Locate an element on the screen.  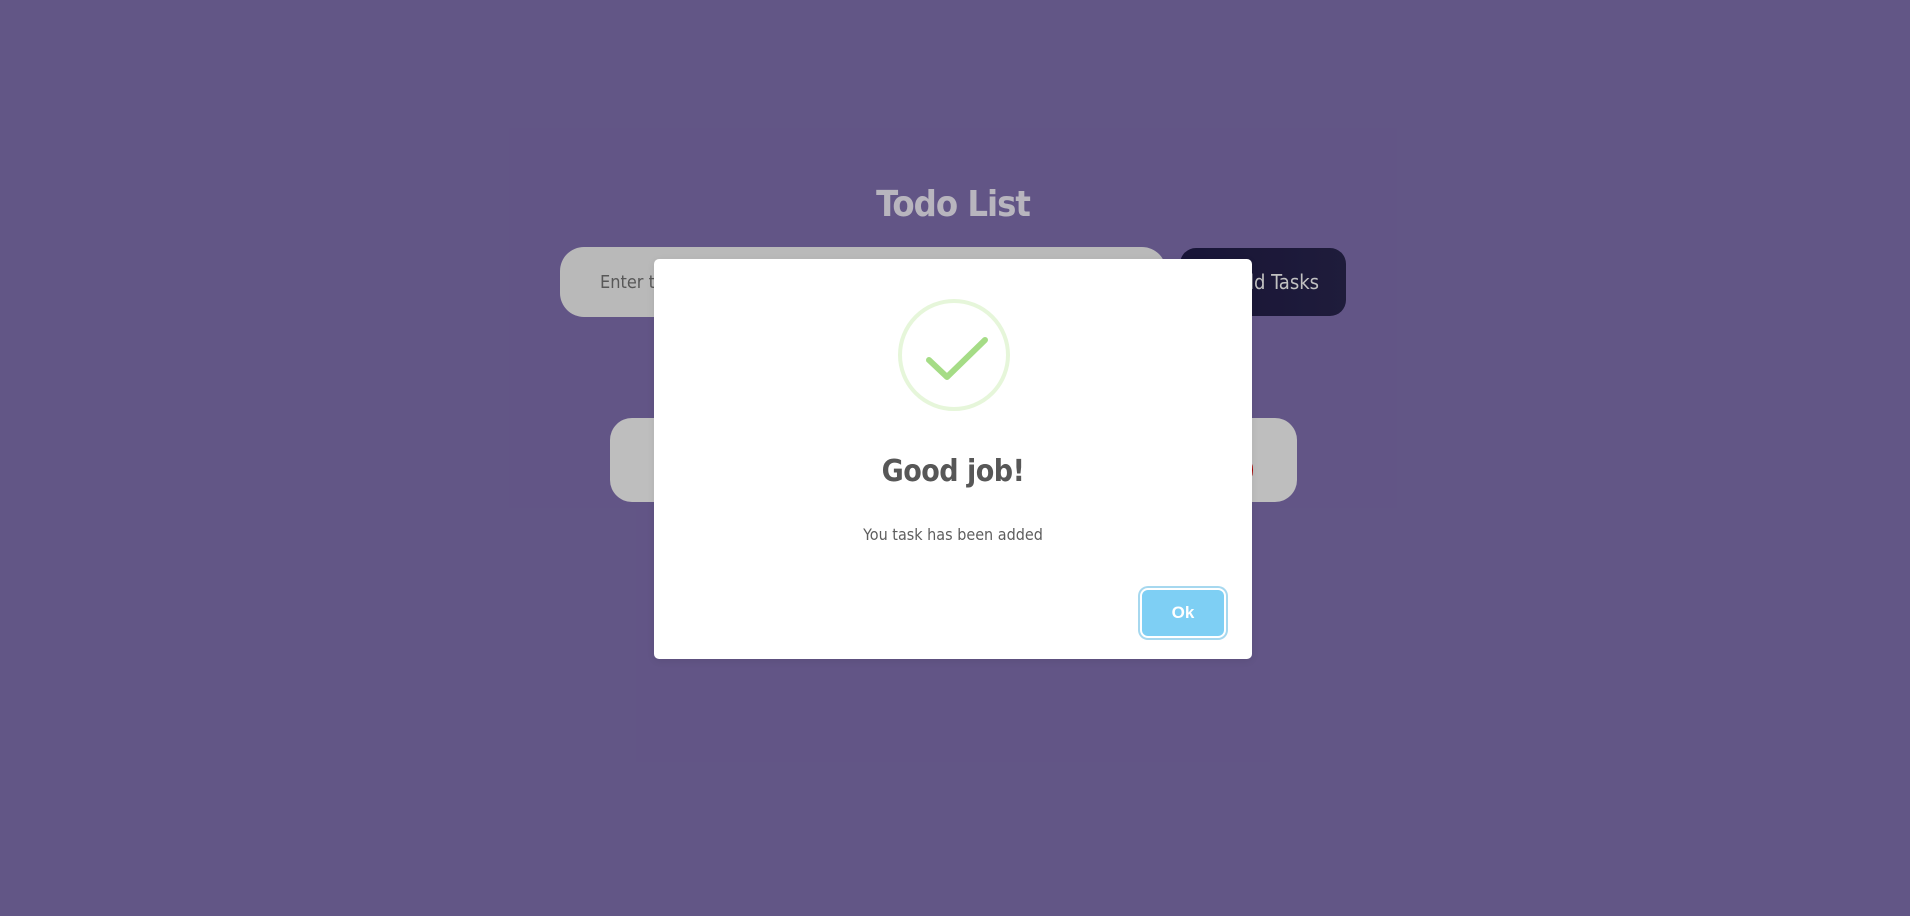
success-dialog: Good job! You task has been added Ok is located at coordinates (953, 459).